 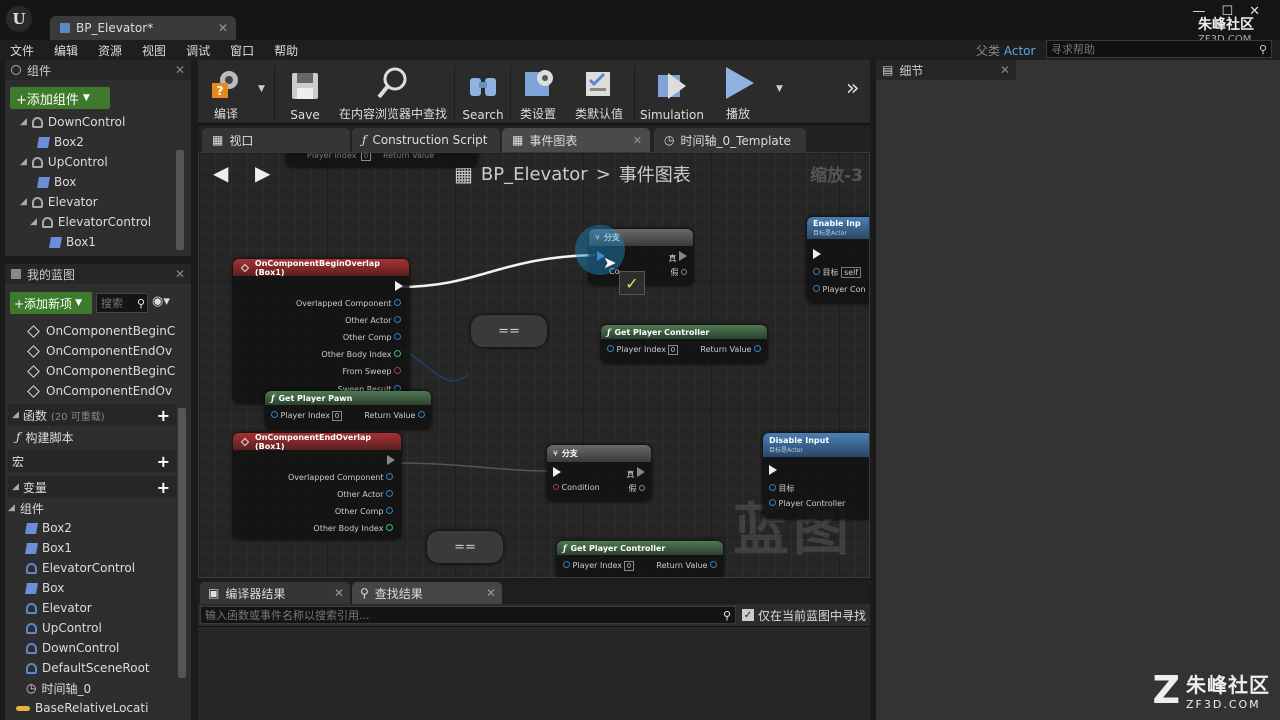 I want to click on tree-item-elevatorcontrol: ◢ ElevatorControl, so click(x=90, y=222).